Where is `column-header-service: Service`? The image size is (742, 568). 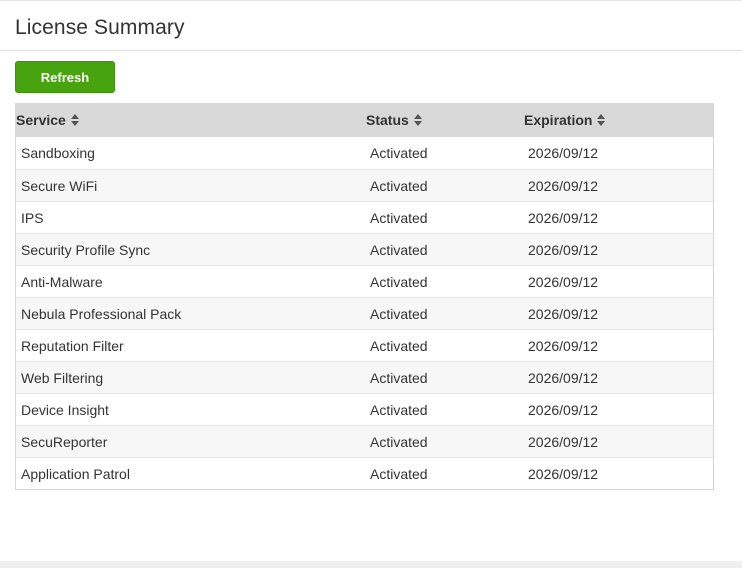
column-header-service: Service is located at coordinates (47, 120).